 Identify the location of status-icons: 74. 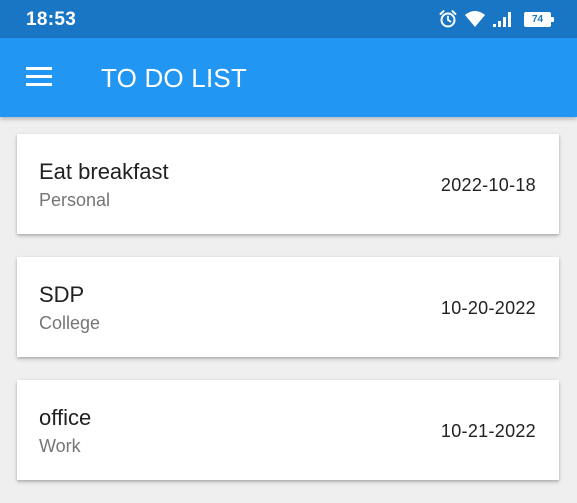
(496, 19).